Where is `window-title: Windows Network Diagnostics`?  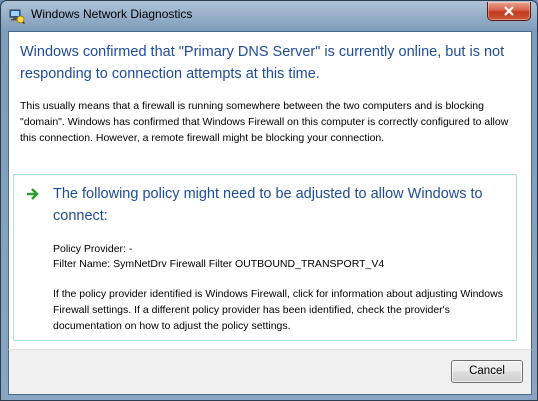
window-title: Windows Network Diagnostics is located at coordinates (112, 14).